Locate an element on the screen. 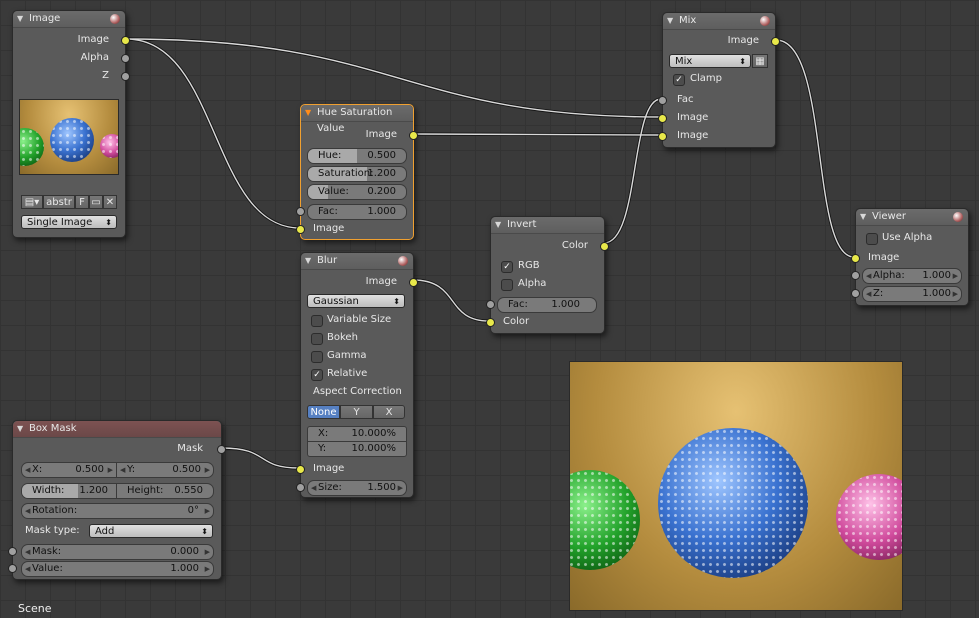 The image size is (979, 618). blur-image-input-socket is located at coordinates (300, 469).